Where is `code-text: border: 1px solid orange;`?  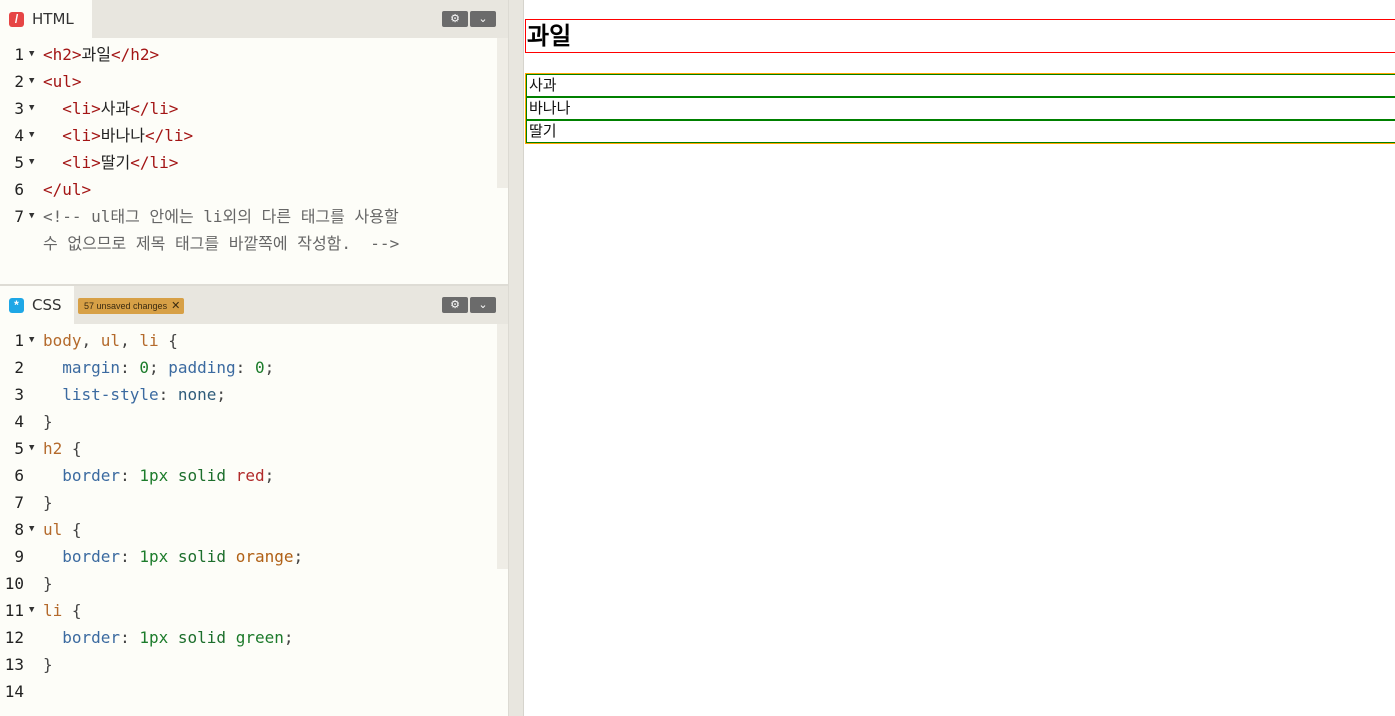 code-text: border: 1px solid orange; is located at coordinates (173, 556).